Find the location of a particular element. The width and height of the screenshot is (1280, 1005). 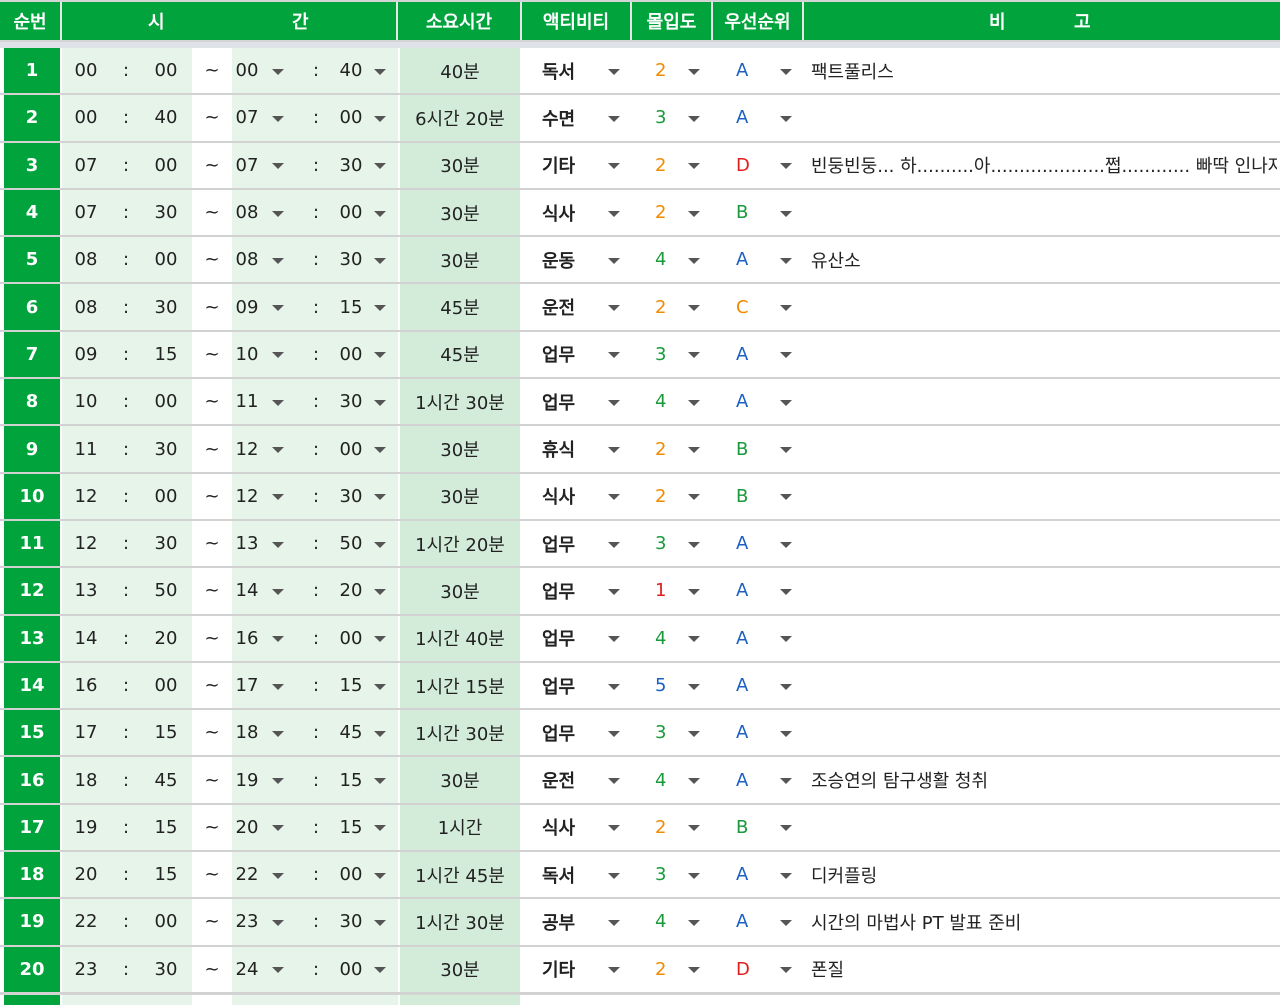

end-hour: 18 is located at coordinates (247, 732).